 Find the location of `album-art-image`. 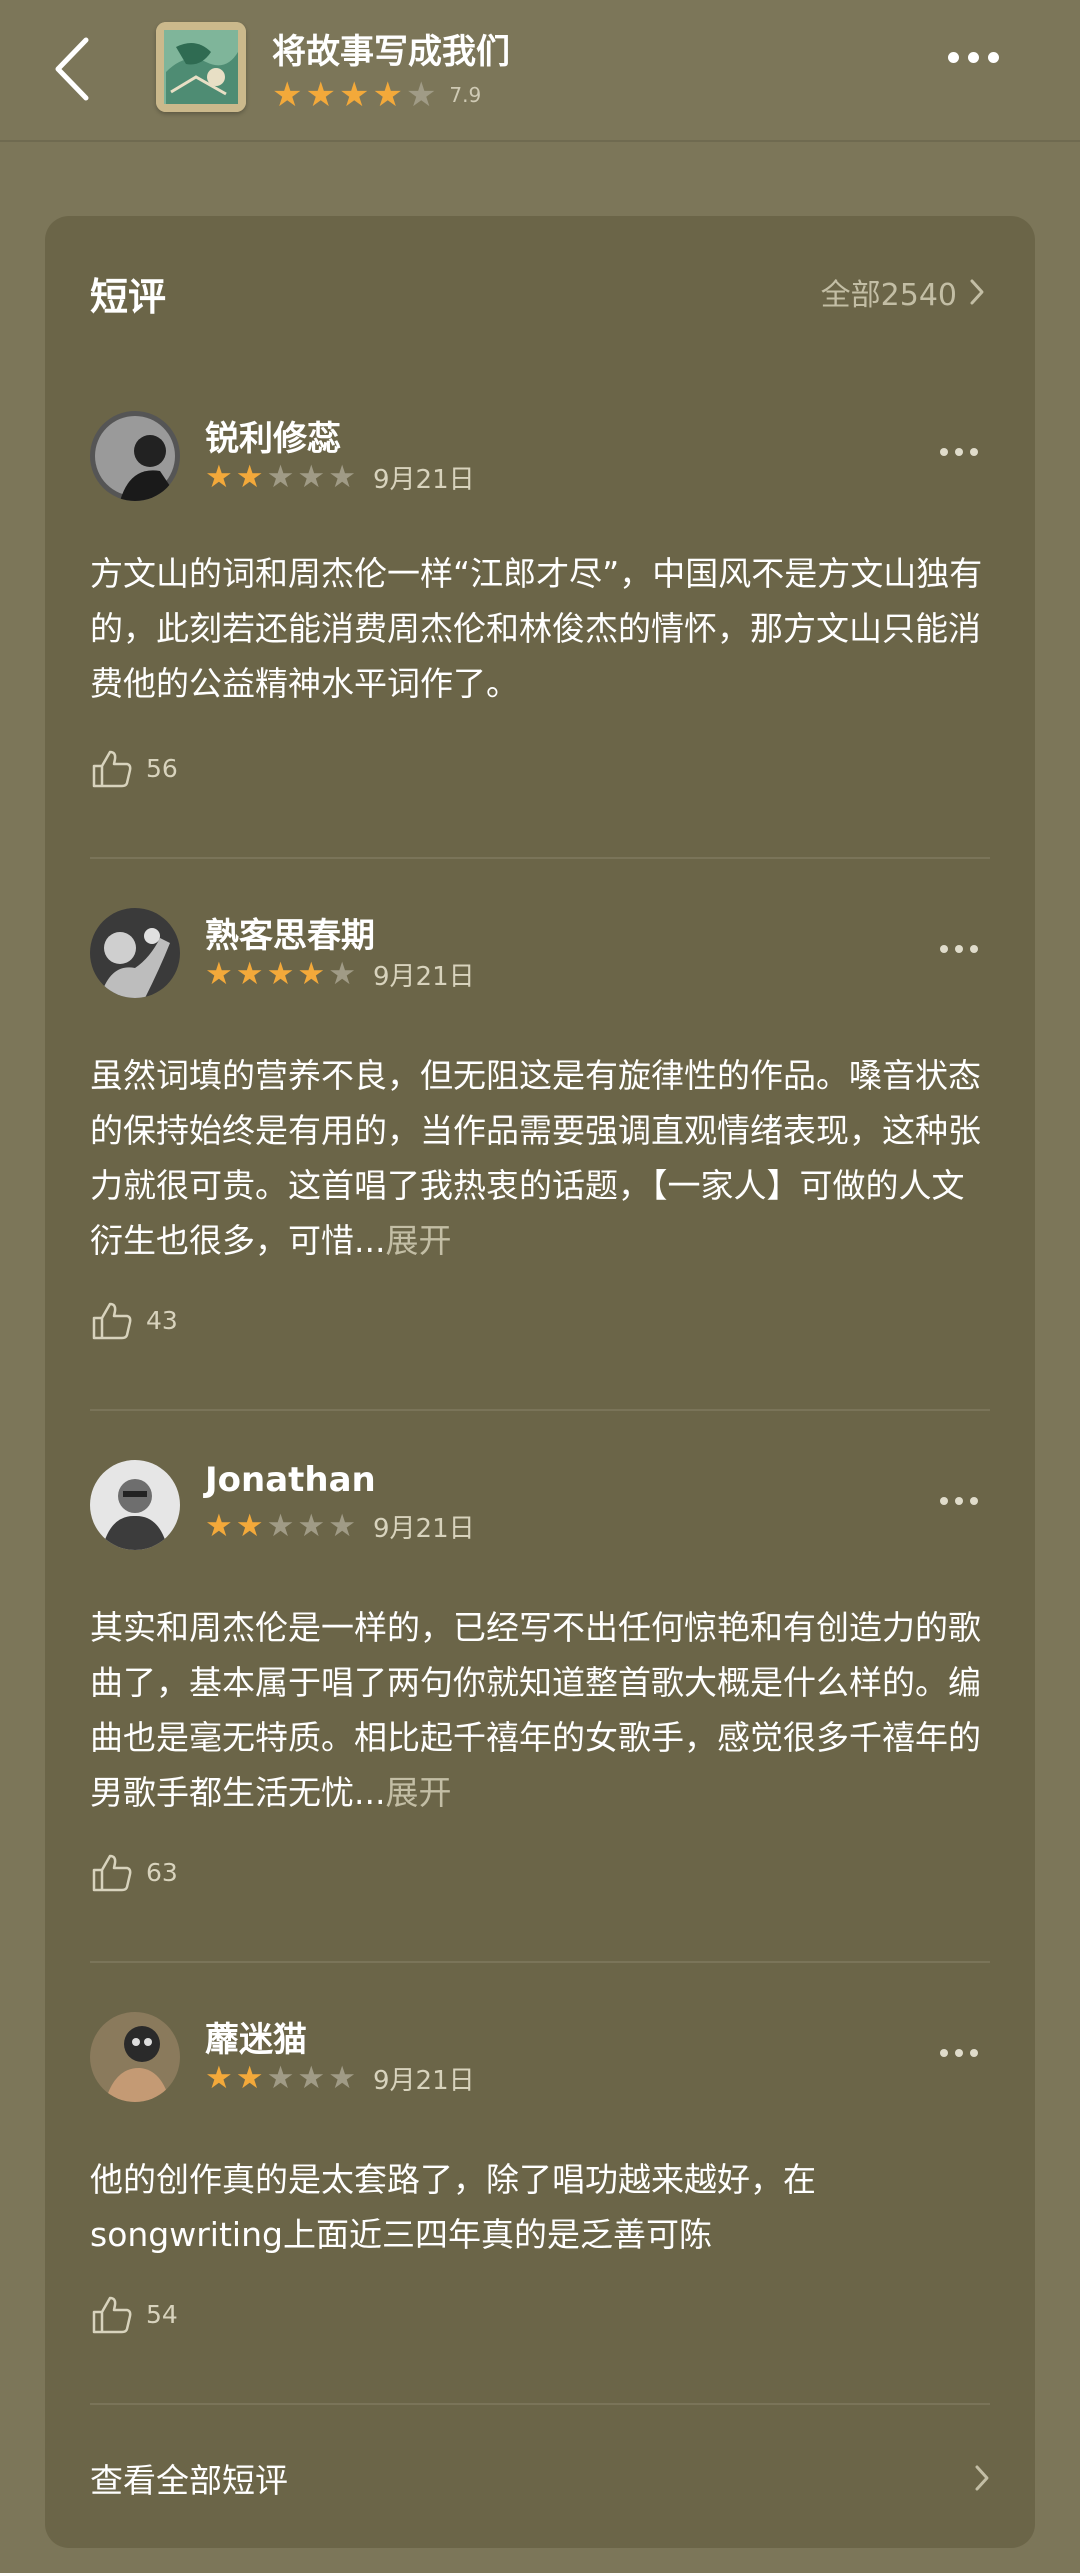

album-art-image is located at coordinates (201, 67).